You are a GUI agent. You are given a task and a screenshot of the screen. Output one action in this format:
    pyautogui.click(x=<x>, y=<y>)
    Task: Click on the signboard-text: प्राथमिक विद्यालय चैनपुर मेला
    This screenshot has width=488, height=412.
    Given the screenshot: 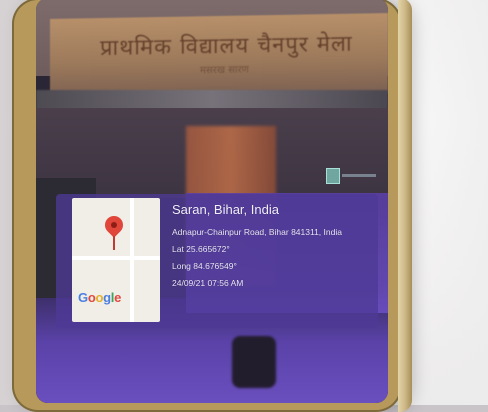 What is the action you would take?
    pyautogui.click(x=226, y=46)
    